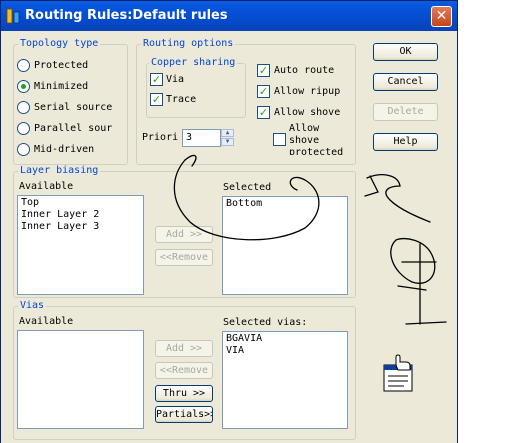 This screenshot has width=512, height=443. What do you see at coordinates (285, 351) in the screenshot?
I see `list-item: VIA` at bounding box center [285, 351].